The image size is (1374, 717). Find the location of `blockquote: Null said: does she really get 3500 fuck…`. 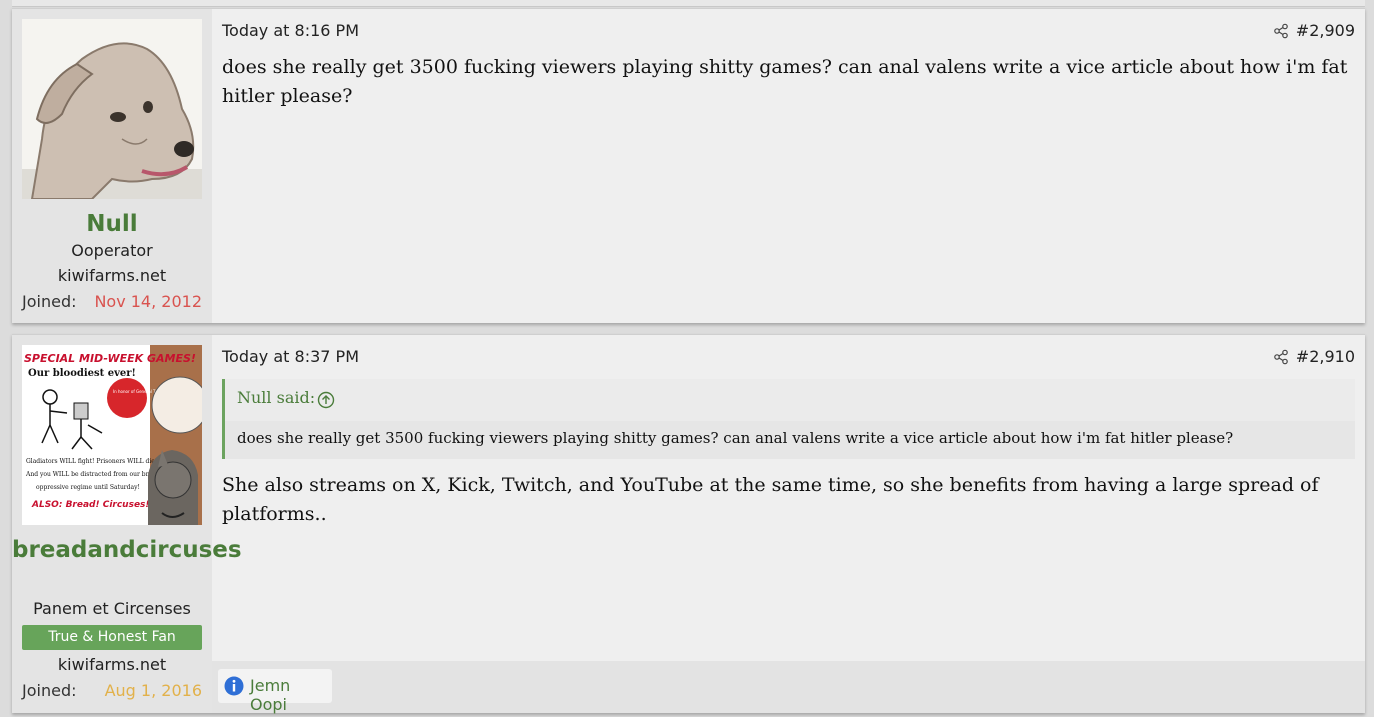

blockquote: Null said: does she really get 3500 fuck… is located at coordinates (788, 419).